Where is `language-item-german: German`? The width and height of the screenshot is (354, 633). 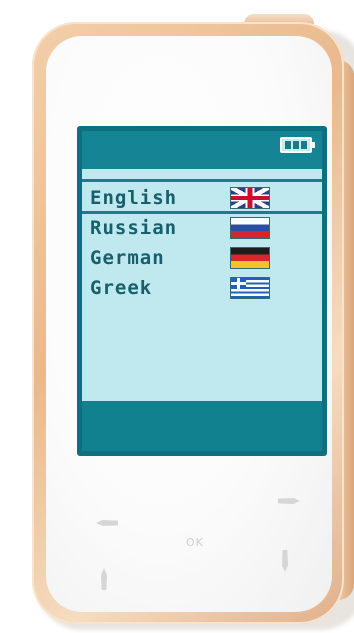
language-item-german: German is located at coordinates (202, 258).